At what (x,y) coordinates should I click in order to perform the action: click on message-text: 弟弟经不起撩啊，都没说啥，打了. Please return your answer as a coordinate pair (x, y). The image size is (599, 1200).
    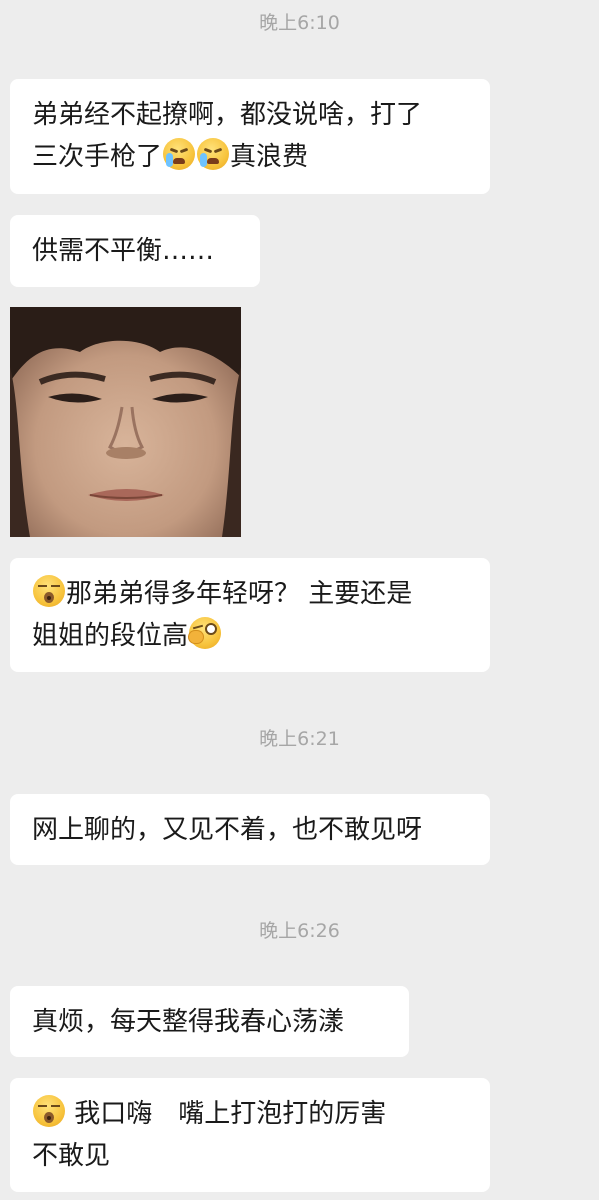
    Looking at the image, I should click on (227, 115).